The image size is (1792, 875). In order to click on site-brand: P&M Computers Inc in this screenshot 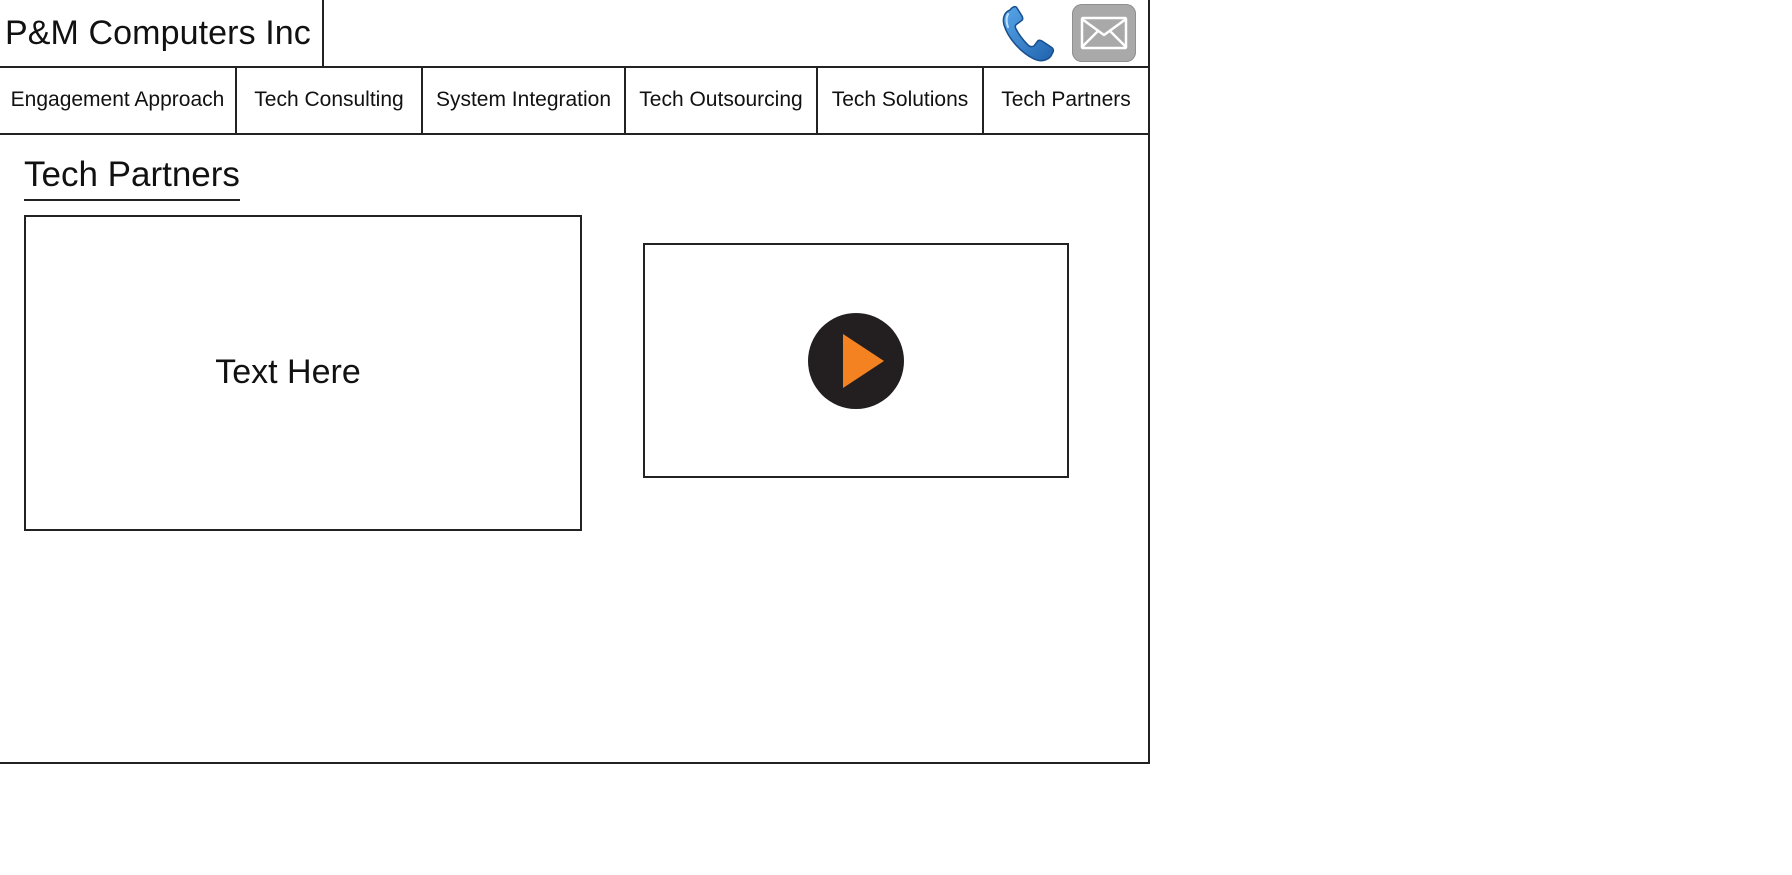, I will do `click(162, 33)`.